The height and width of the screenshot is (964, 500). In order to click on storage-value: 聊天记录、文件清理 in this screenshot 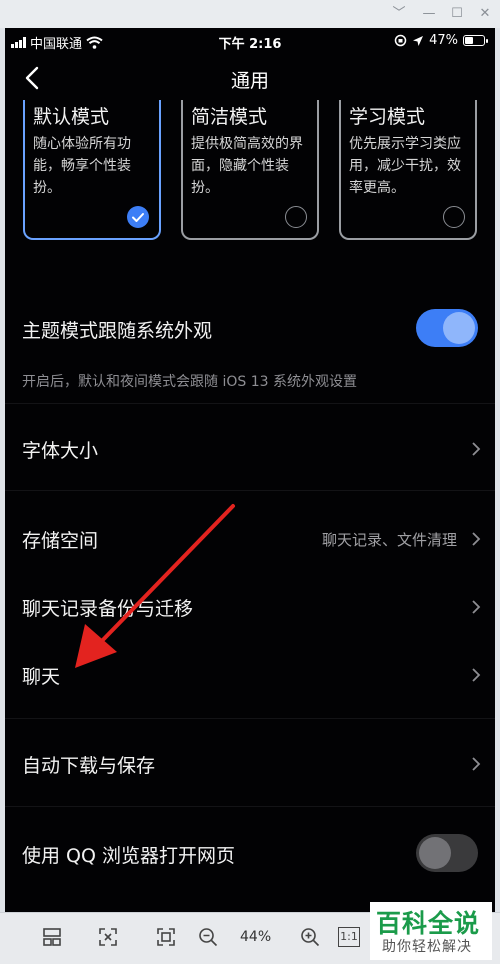, I will do `click(389, 540)`.